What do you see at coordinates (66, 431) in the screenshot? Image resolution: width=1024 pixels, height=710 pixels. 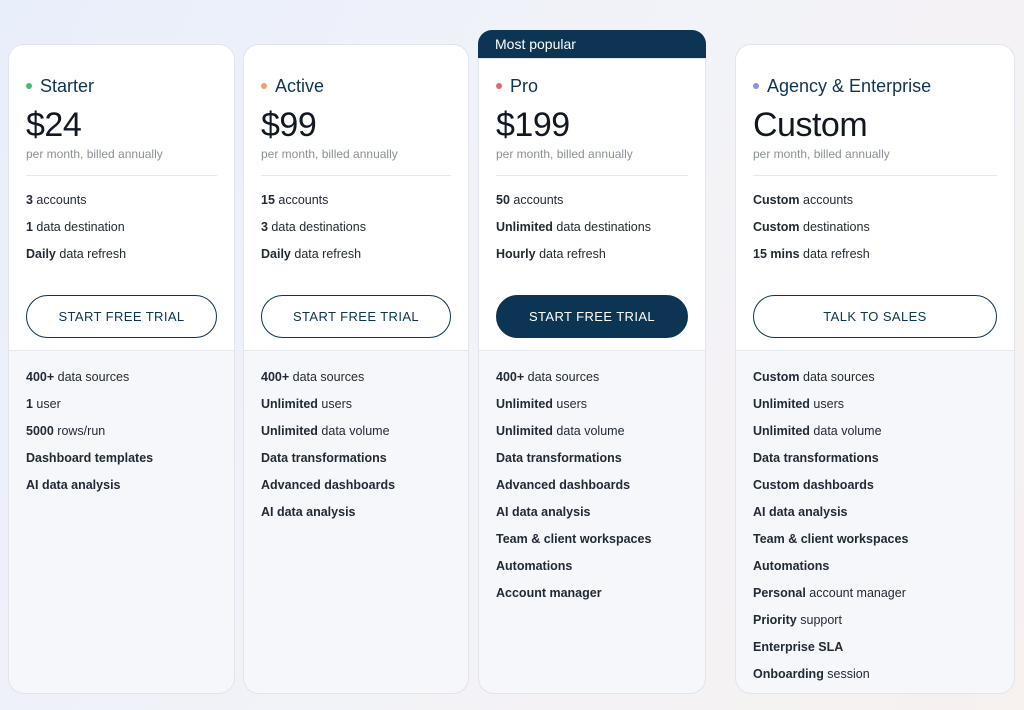 I see `feature-item: 5000 rows/run` at bounding box center [66, 431].